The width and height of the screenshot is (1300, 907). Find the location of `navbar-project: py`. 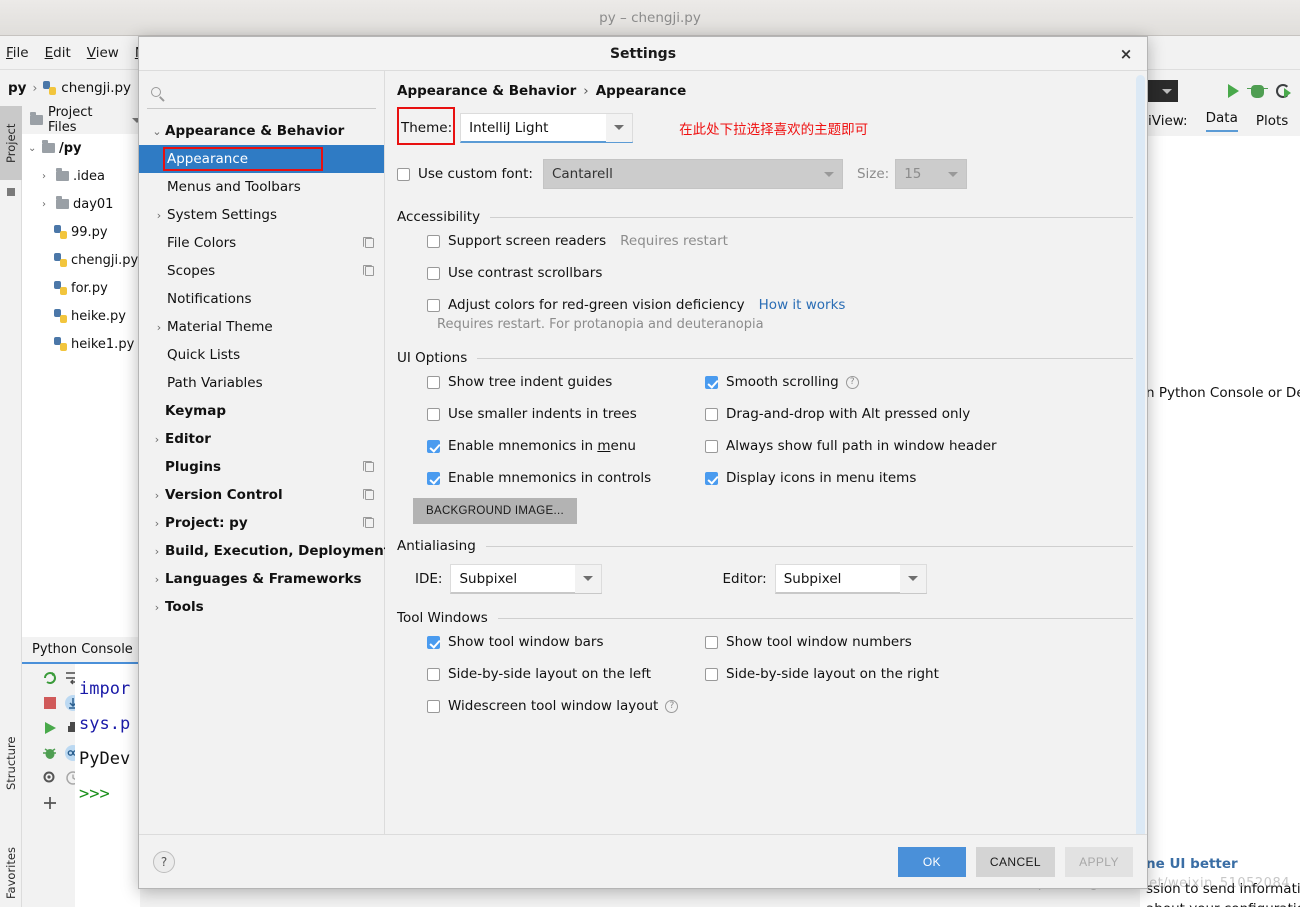

navbar-project: py is located at coordinates (17, 88).